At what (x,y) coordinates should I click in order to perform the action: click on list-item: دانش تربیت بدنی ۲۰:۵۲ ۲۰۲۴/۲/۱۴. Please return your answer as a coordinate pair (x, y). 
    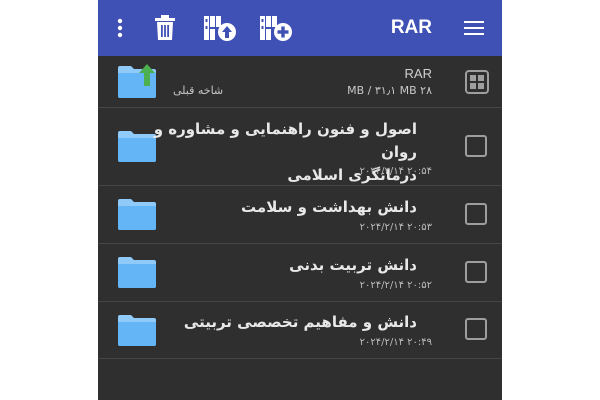
    Looking at the image, I should click on (300, 273).